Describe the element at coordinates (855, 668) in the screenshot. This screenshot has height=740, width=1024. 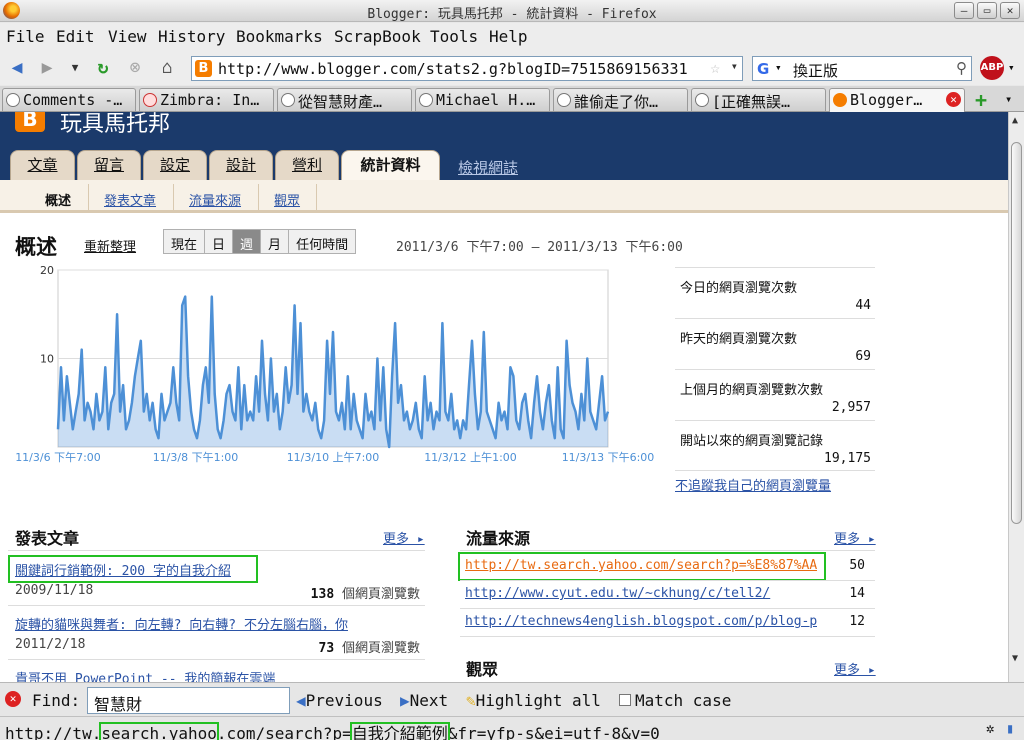
I see `audience-more-link: 更多 ▸` at that location.